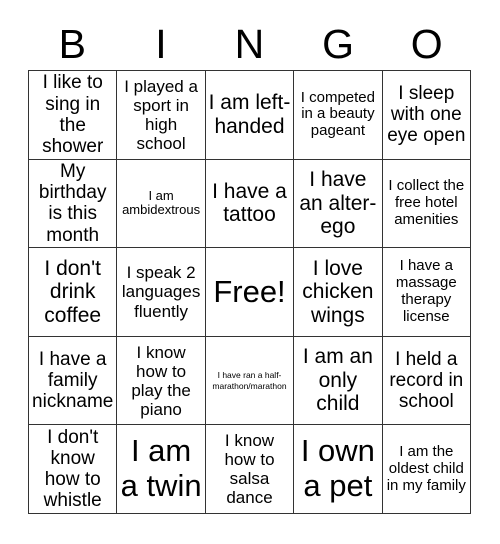  I want to click on bingo-cell: I played a sport in high school, so click(161, 115).